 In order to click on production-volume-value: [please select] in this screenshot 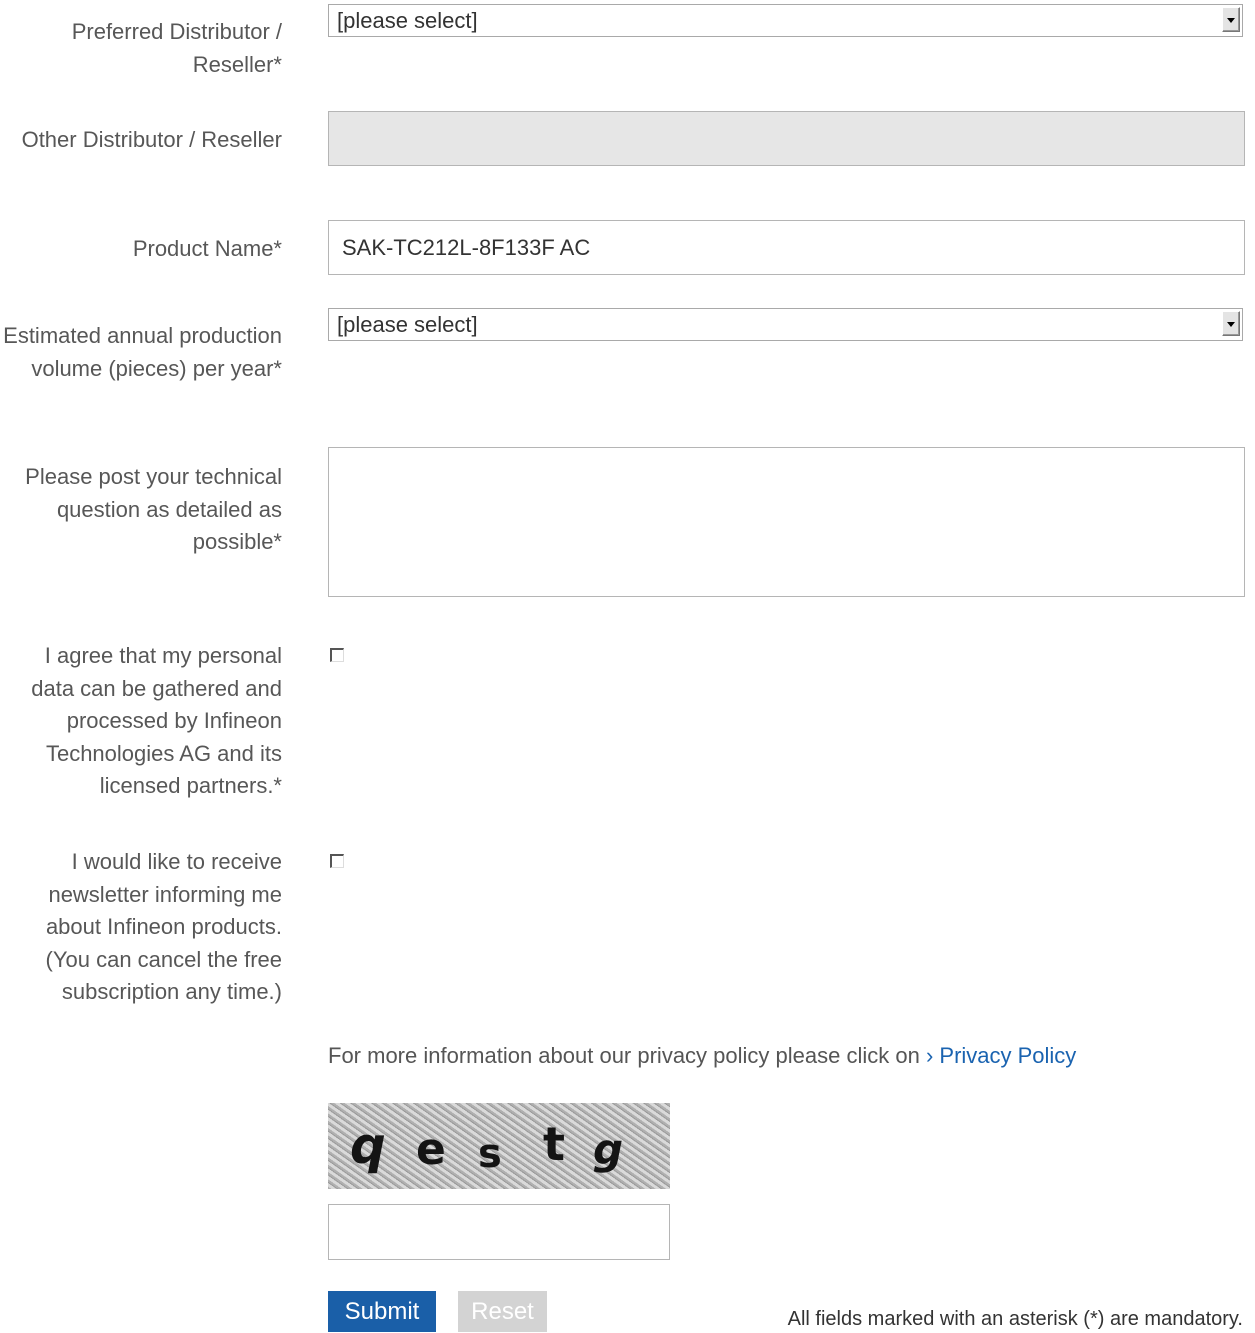, I will do `click(407, 324)`.